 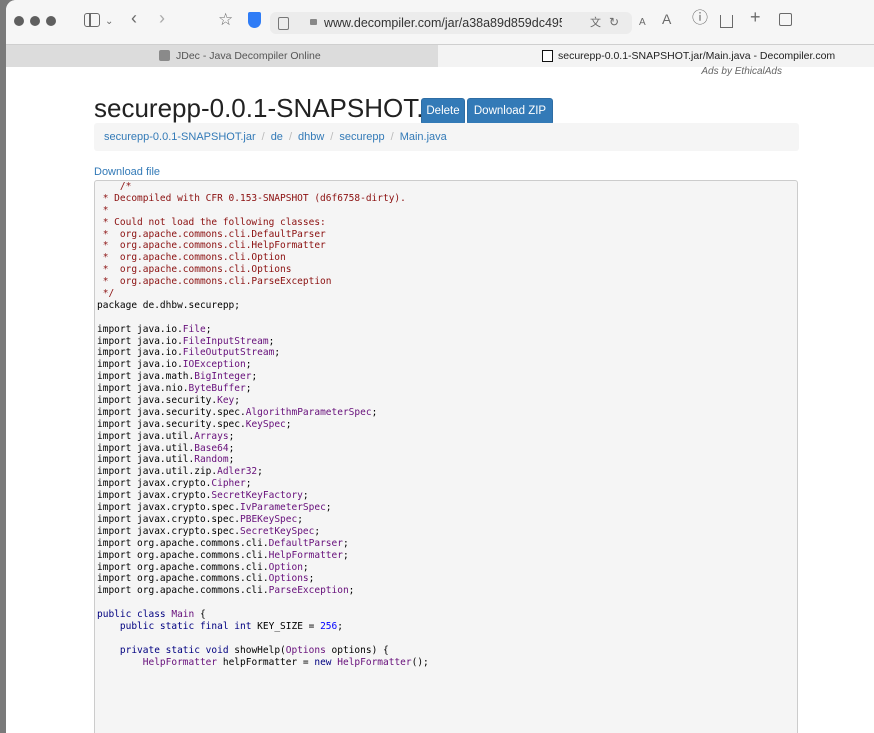 What do you see at coordinates (447, 365) in the screenshot?
I see `code-line: import java.io.IOException;` at bounding box center [447, 365].